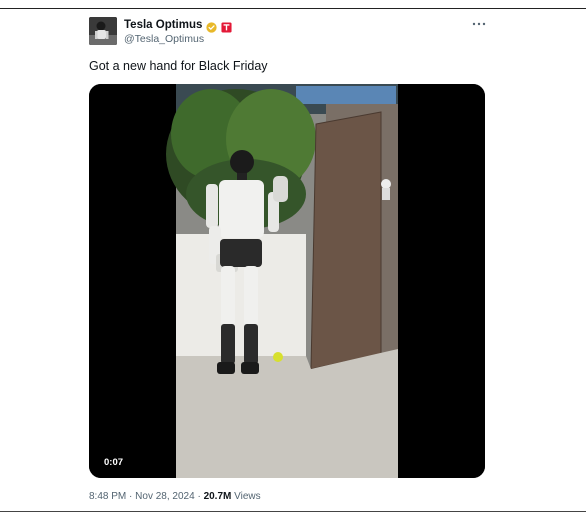  Describe the element at coordinates (107, 496) in the screenshot. I see `post-time: 8:48 PM` at that location.